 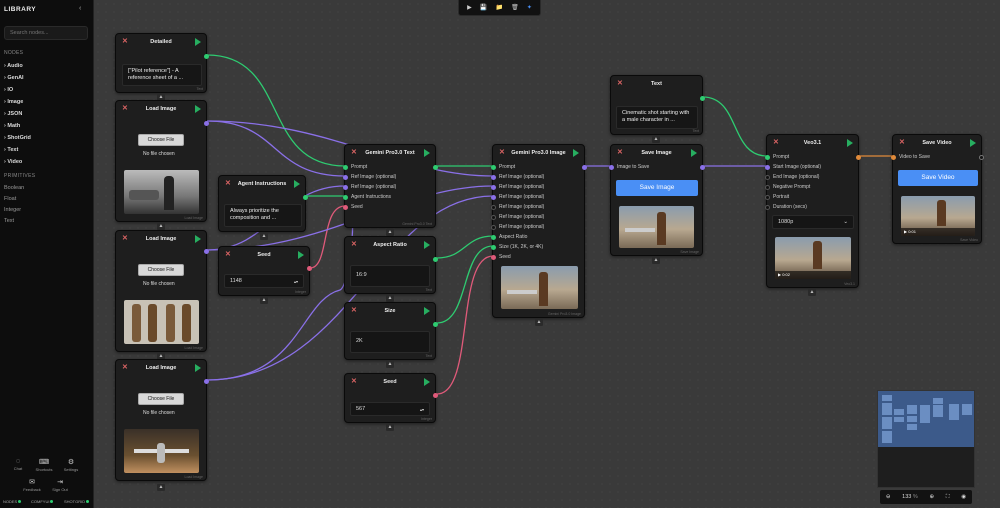 What do you see at coordinates (657, 188) in the screenshot?
I see `save-image-button: Save Image` at bounding box center [657, 188].